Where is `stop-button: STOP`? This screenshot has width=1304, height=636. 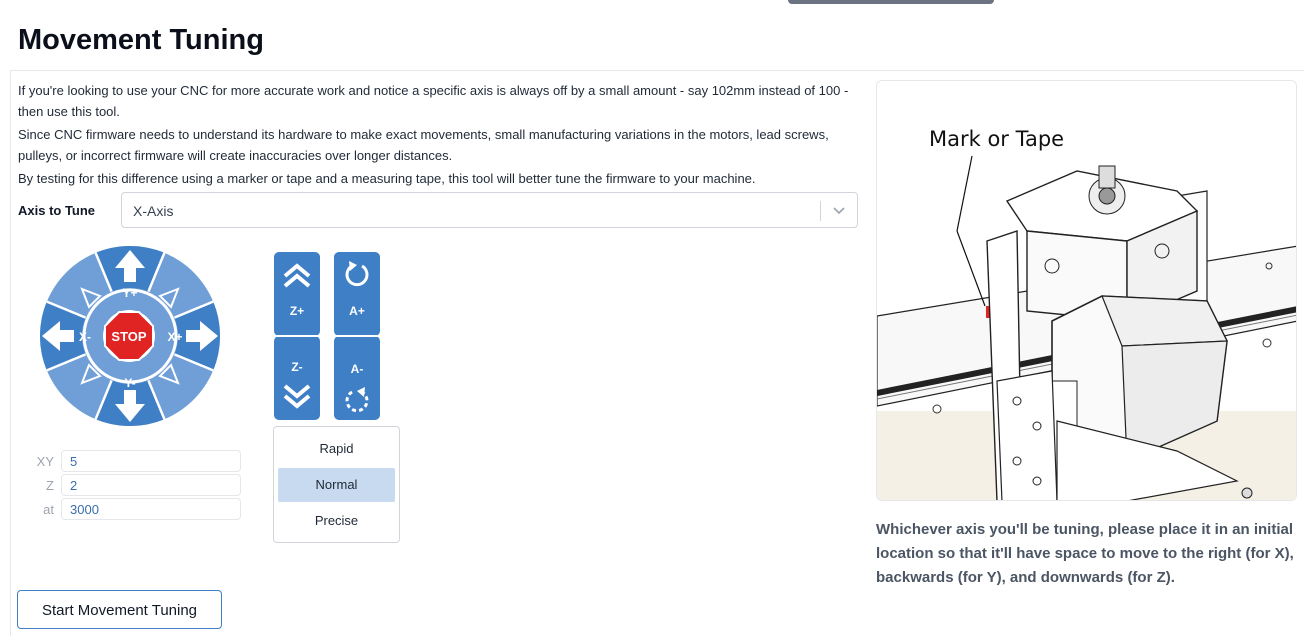
stop-button: STOP is located at coordinates (129, 336).